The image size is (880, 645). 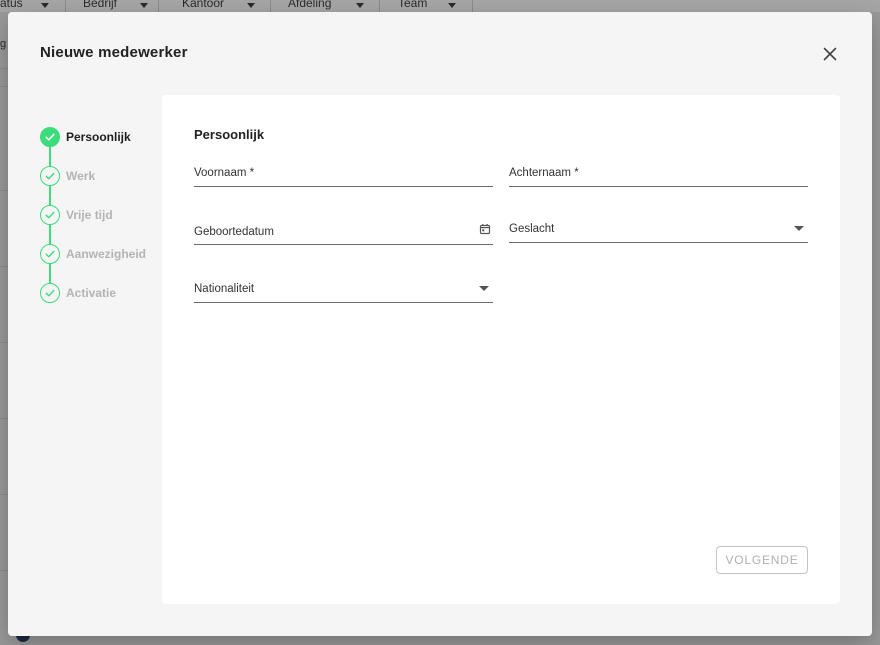 What do you see at coordinates (11, 5) in the screenshot?
I see `column-header-label: atus` at bounding box center [11, 5].